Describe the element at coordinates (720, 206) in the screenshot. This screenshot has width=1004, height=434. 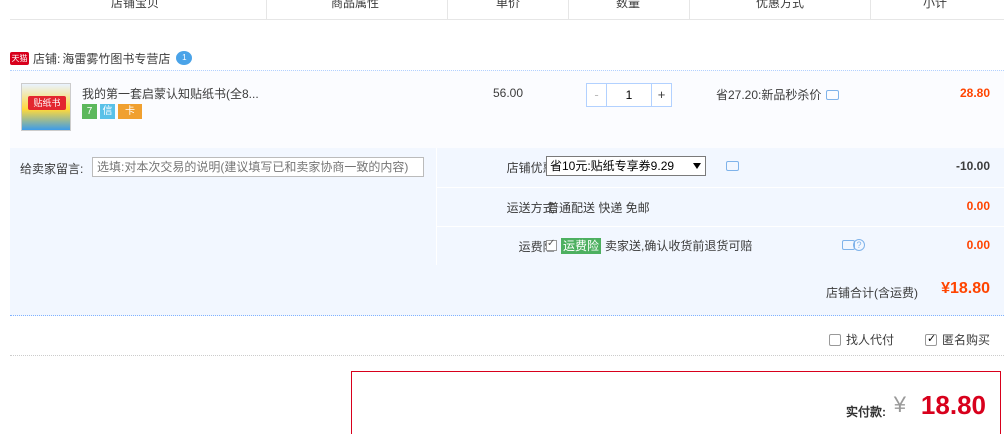
I see `shipping-row: 运送方式: 普通配送 快递 免邮 0.00` at that location.